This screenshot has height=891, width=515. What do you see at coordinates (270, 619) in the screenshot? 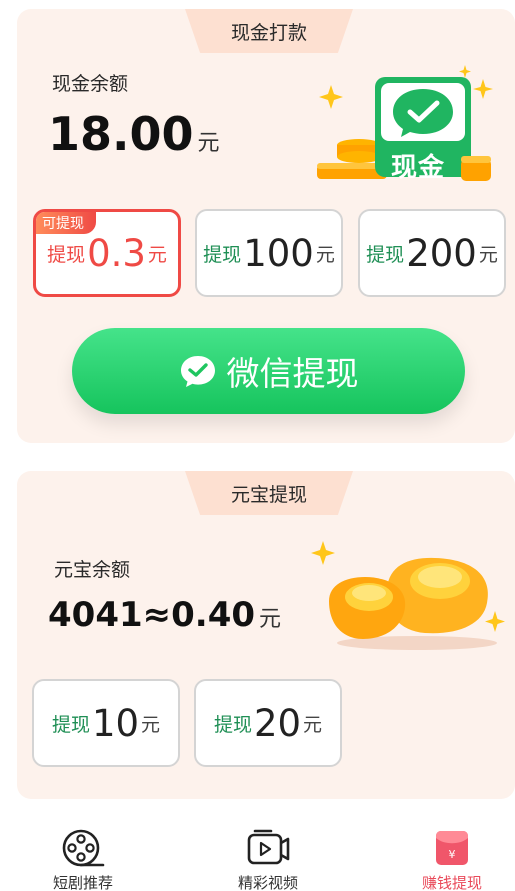
I see `ingot-balance-unit: 元` at bounding box center [270, 619].